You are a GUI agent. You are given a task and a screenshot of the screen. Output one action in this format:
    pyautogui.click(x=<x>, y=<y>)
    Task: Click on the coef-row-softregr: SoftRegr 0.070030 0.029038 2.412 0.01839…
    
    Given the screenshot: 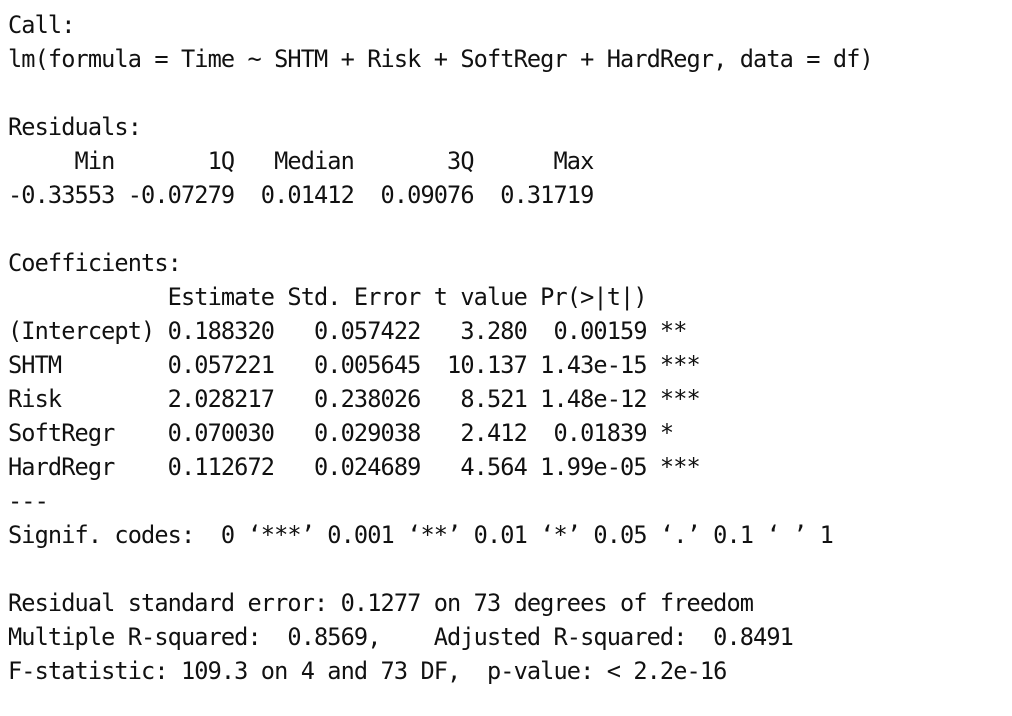 What is the action you would take?
    pyautogui.click(x=354, y=433)
    